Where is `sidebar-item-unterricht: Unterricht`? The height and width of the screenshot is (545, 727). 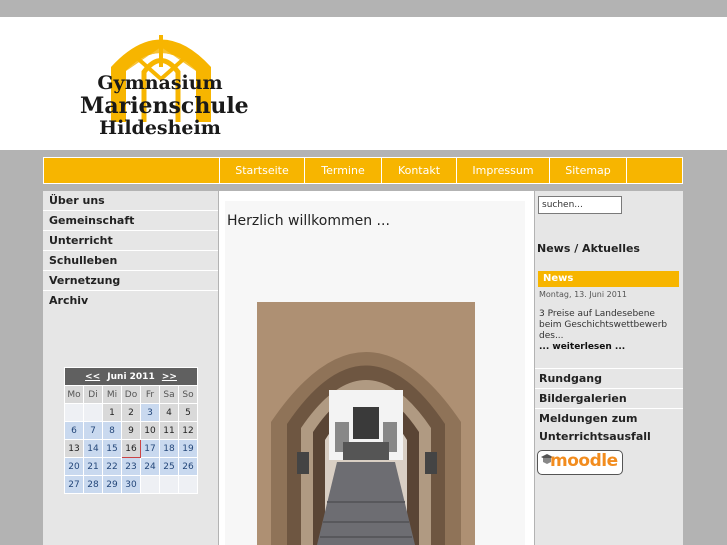
sidebar-item-unterricht: Unterricht is located at coordinates (130, 241).